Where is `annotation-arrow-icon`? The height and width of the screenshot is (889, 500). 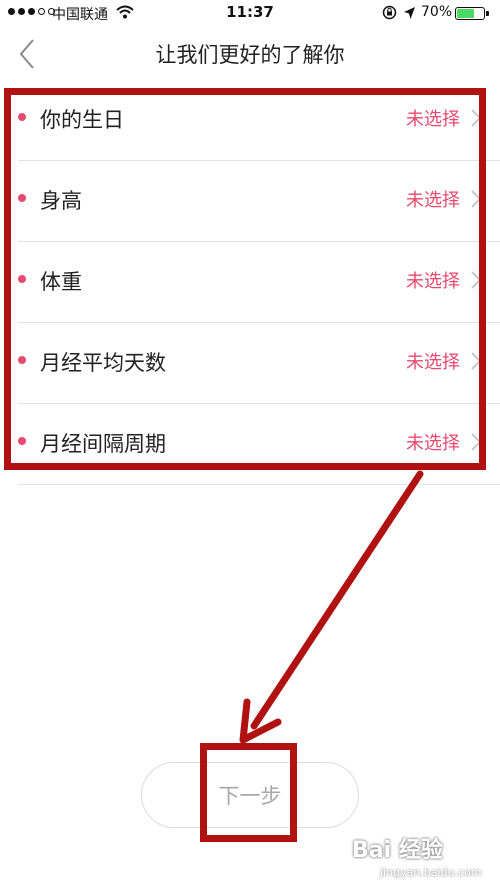
annotation-arrow-icon is located at coordinates (331, 607).